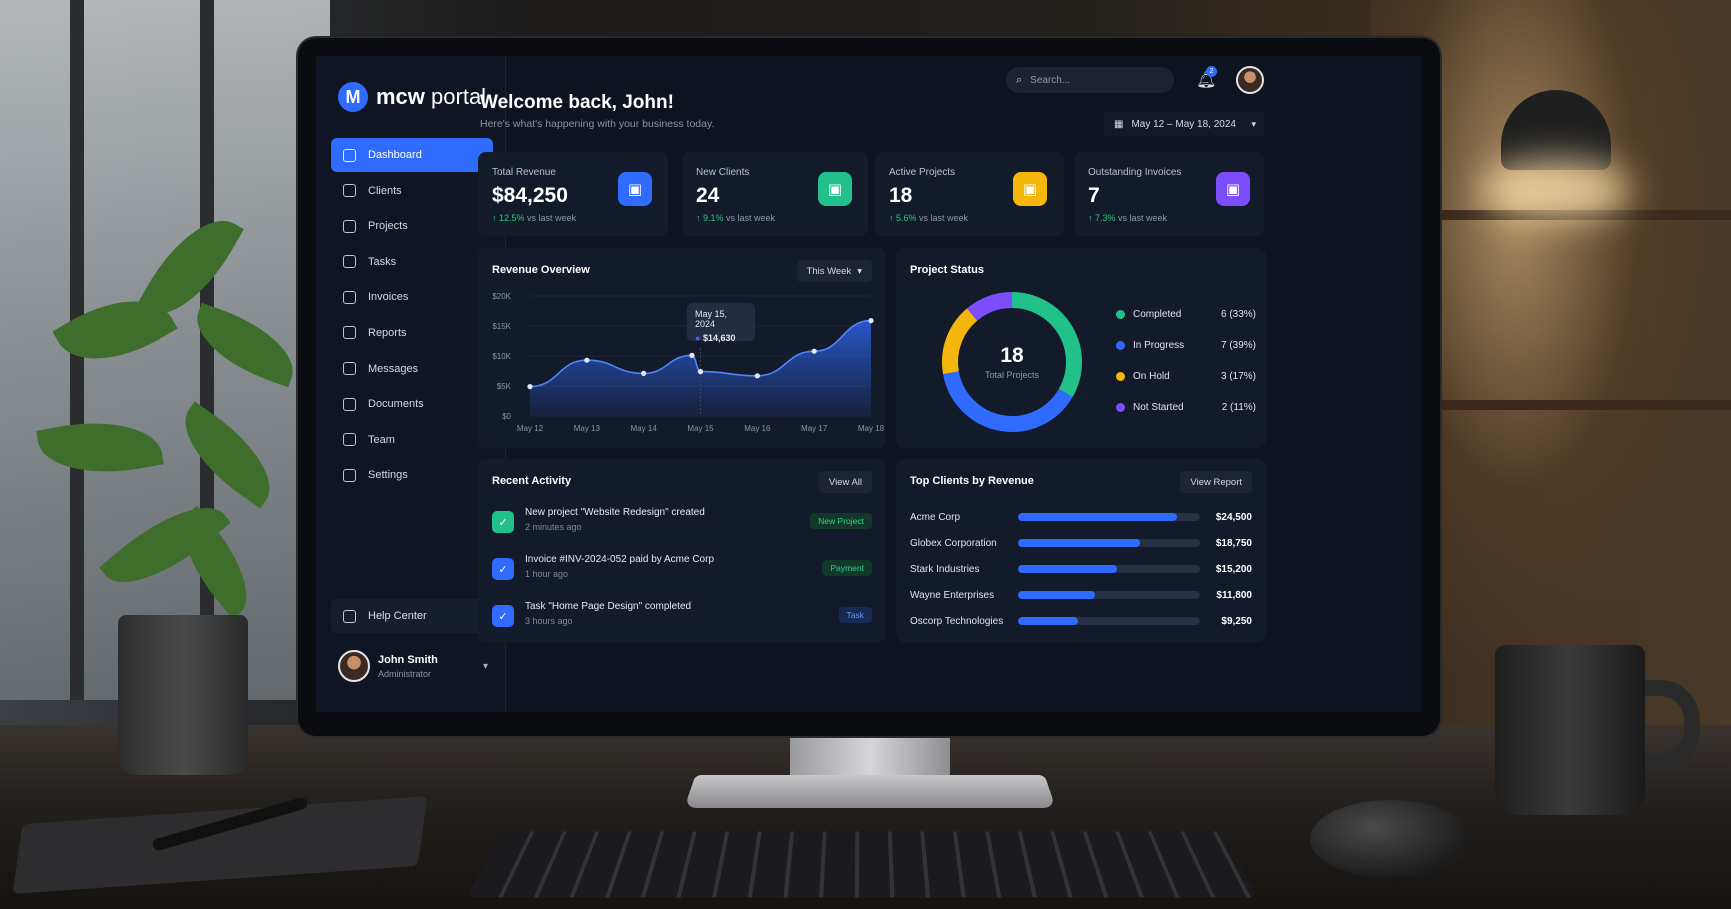 The image size is (1731, 909). What do you see at coordinates (1158, 408) in the screenshot?
I see `legend-label: Not Started` at bounding box center [1158, 408].